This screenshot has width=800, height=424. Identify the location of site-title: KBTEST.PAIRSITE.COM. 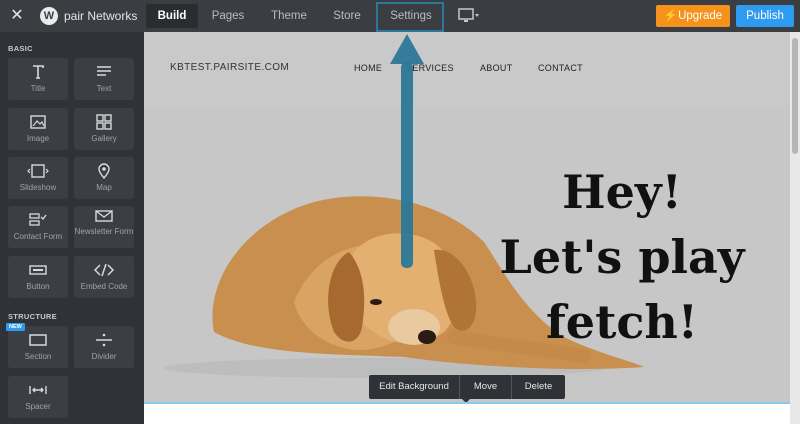
(229, 67).